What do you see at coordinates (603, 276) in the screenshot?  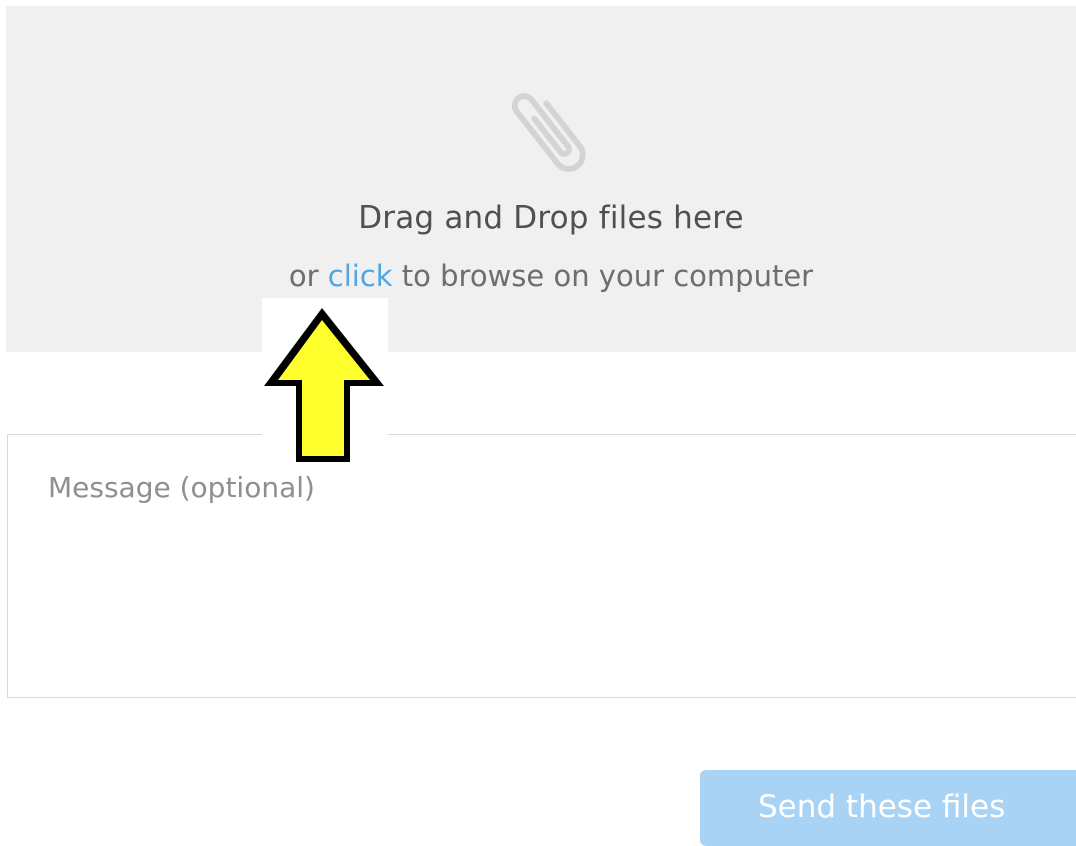 I see `subtitle-suffix: to browse on your computer` at bounding box center [603, 276].